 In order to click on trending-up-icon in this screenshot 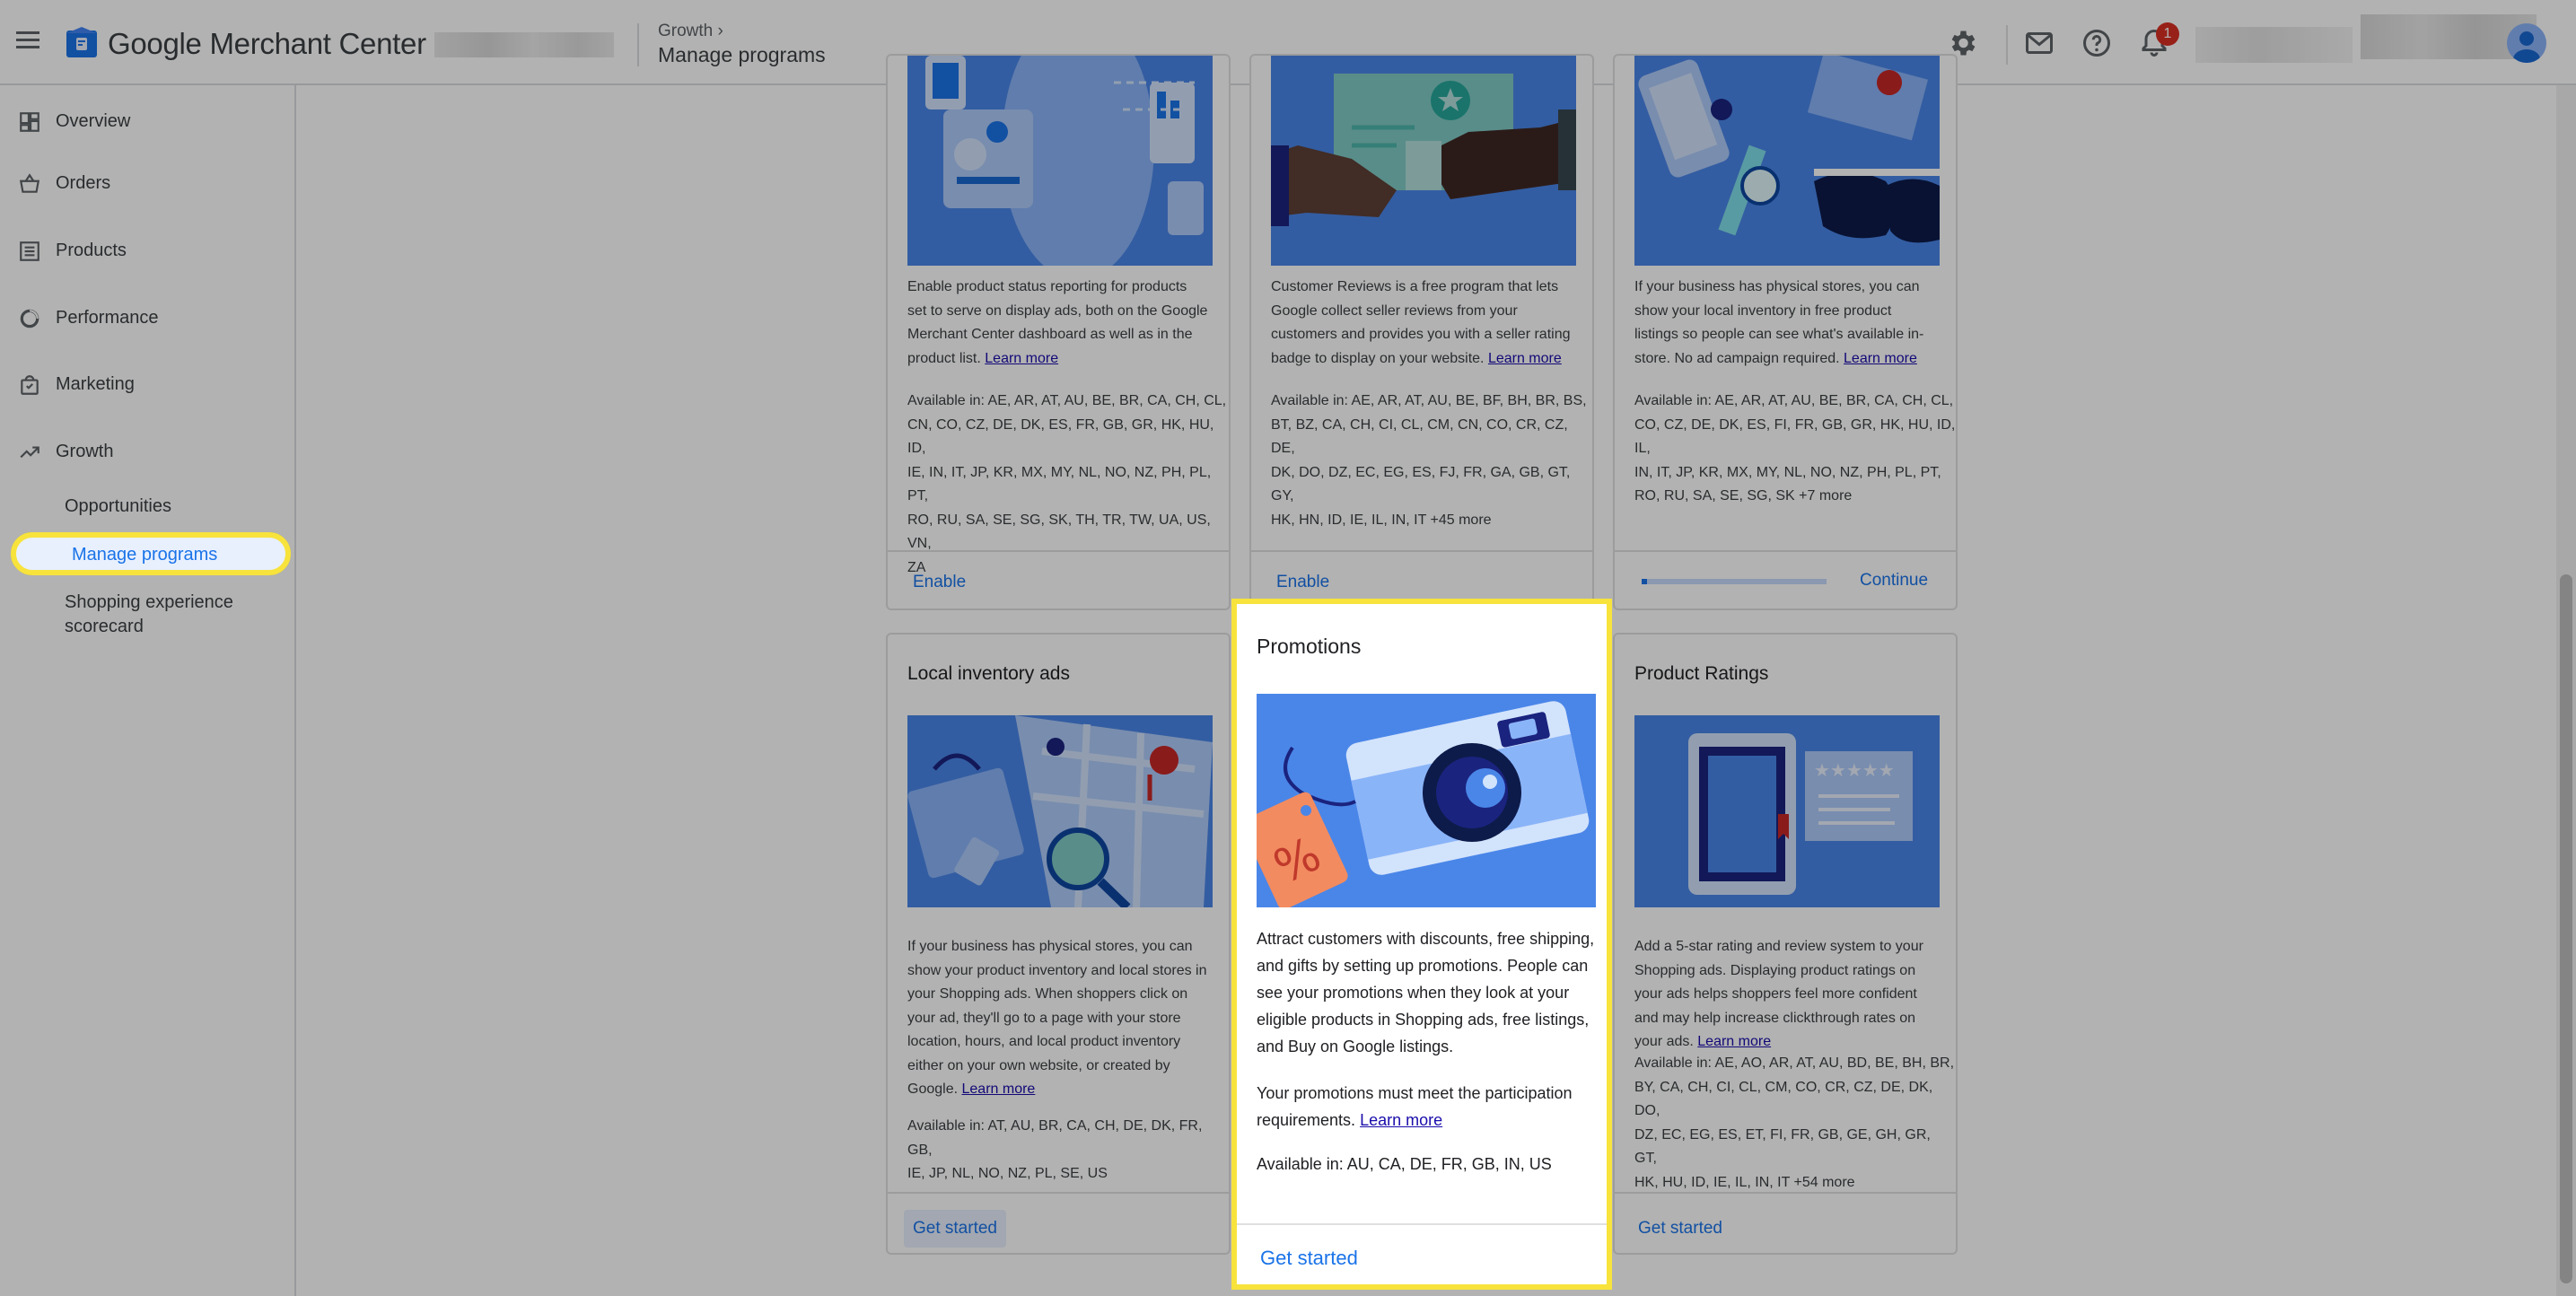, I will do `click(29, 452)`.